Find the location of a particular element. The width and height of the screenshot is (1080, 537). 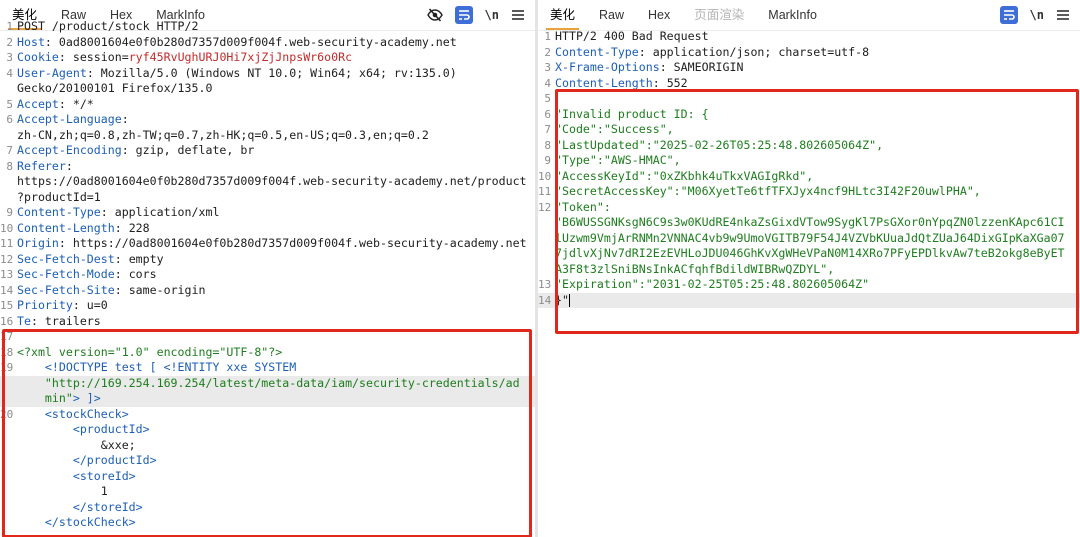

code-line: 14 Sec-Fetch-Site: same-origin is located at coordinates (267, 291).